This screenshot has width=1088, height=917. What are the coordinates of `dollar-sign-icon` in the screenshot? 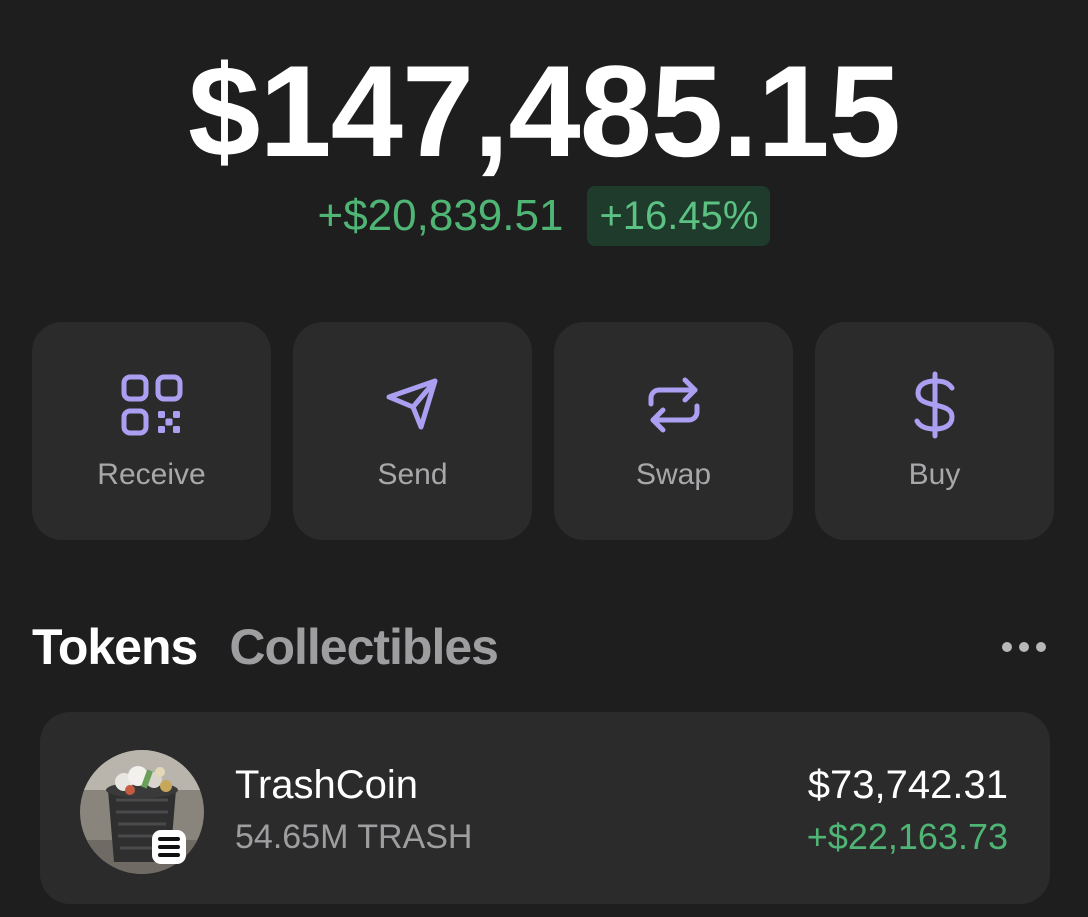 It's located at (935, 405).